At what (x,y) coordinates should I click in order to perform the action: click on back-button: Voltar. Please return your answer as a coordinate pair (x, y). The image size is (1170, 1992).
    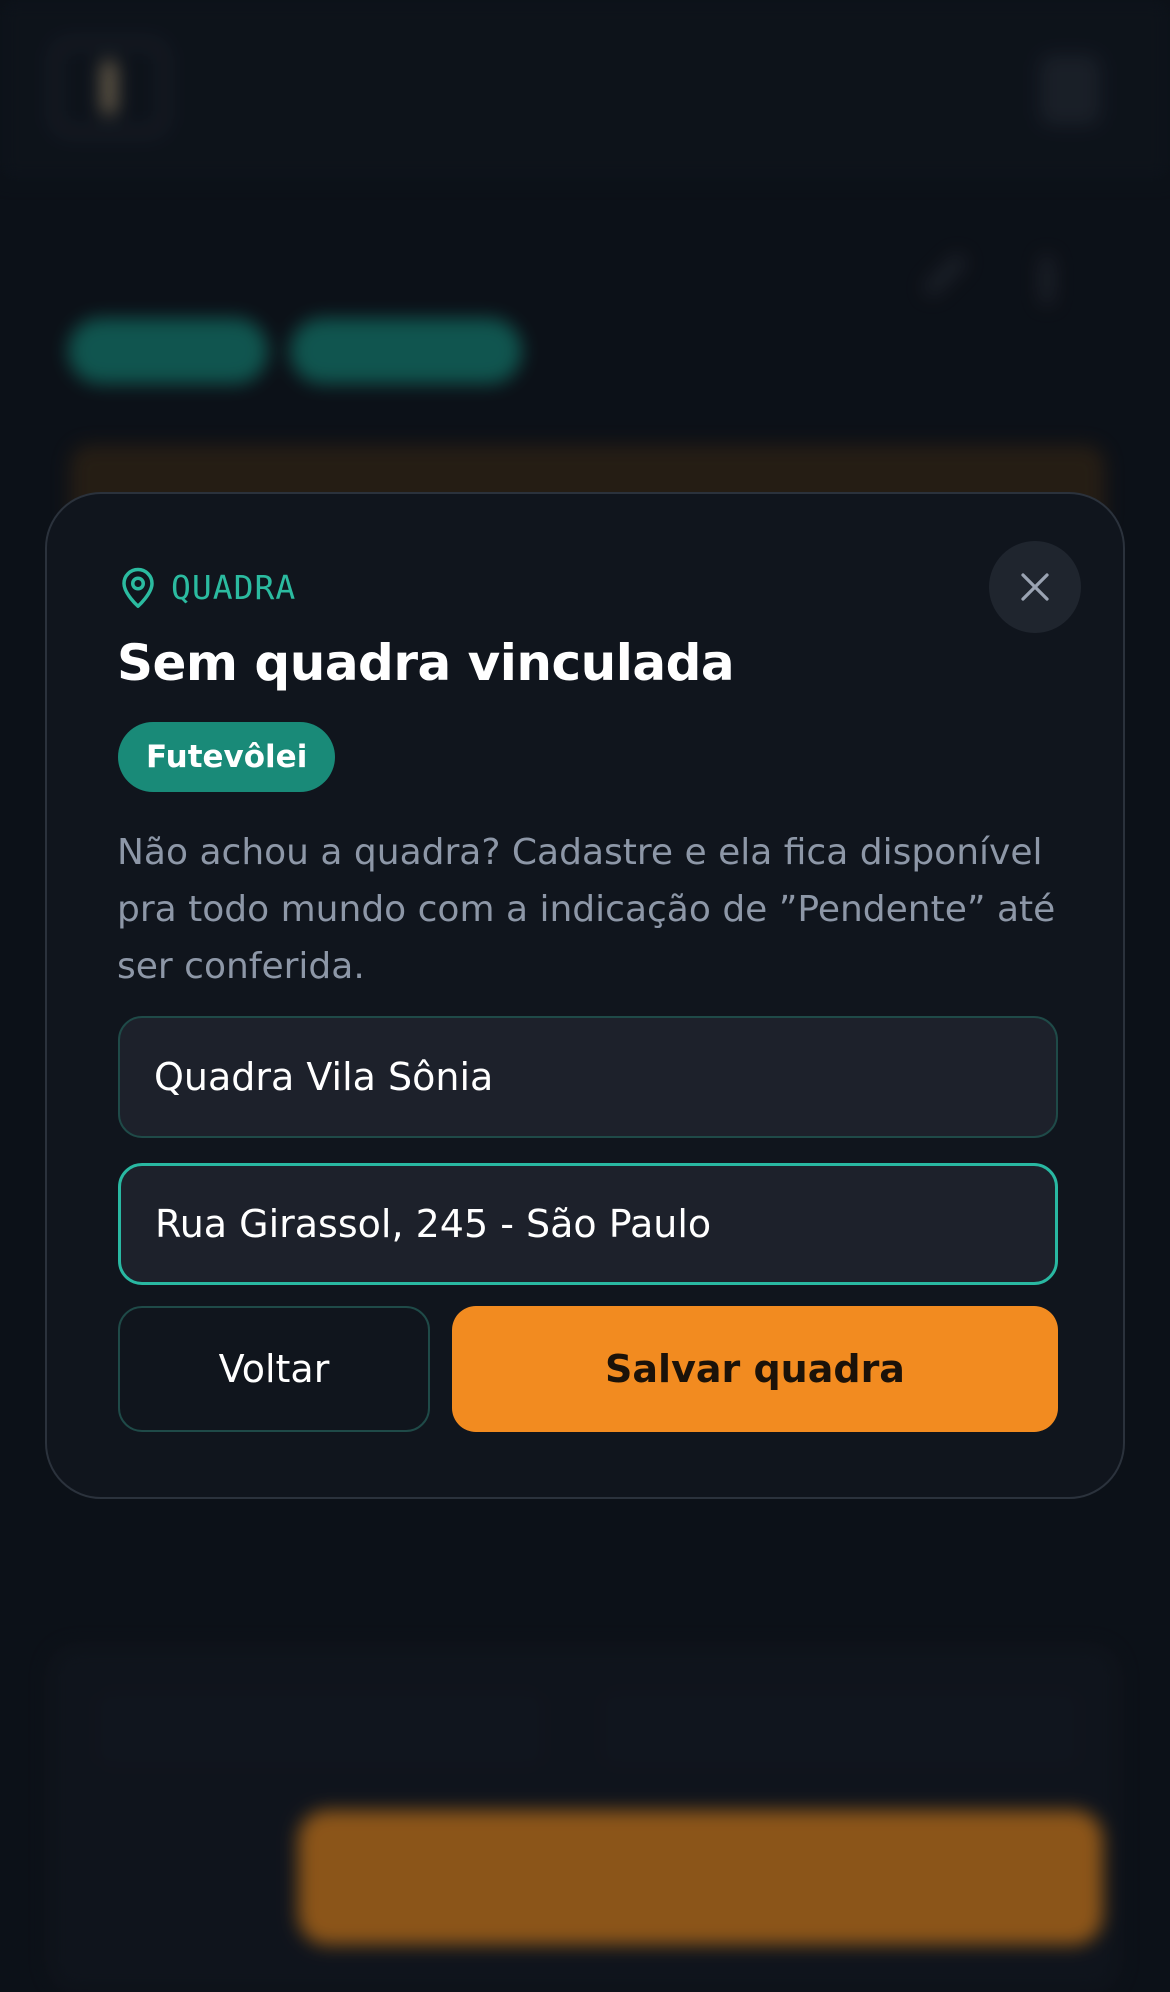
    Looking at the image, I should click on (274, 1369).